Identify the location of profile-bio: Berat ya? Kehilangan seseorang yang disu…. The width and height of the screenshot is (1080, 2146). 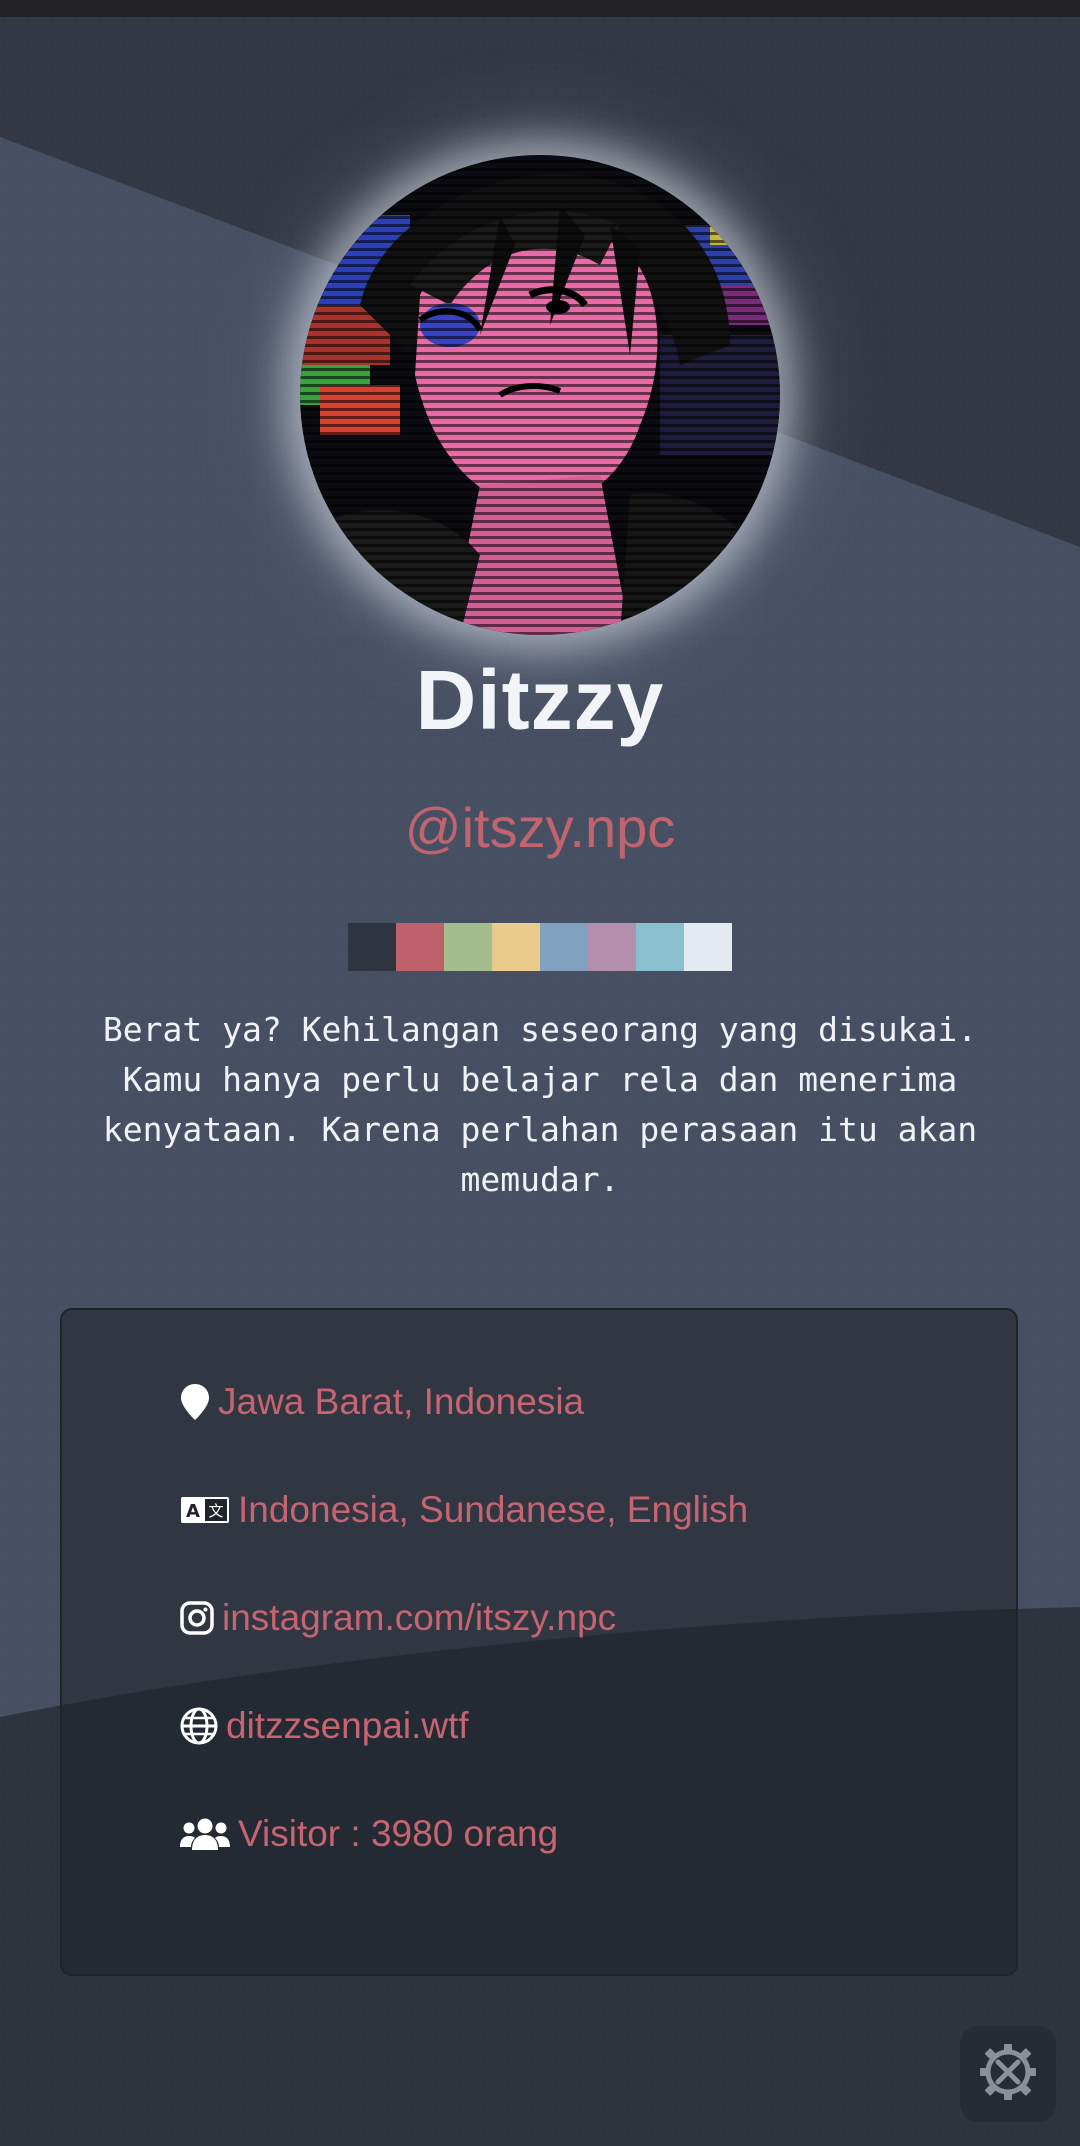
(540, 1104).